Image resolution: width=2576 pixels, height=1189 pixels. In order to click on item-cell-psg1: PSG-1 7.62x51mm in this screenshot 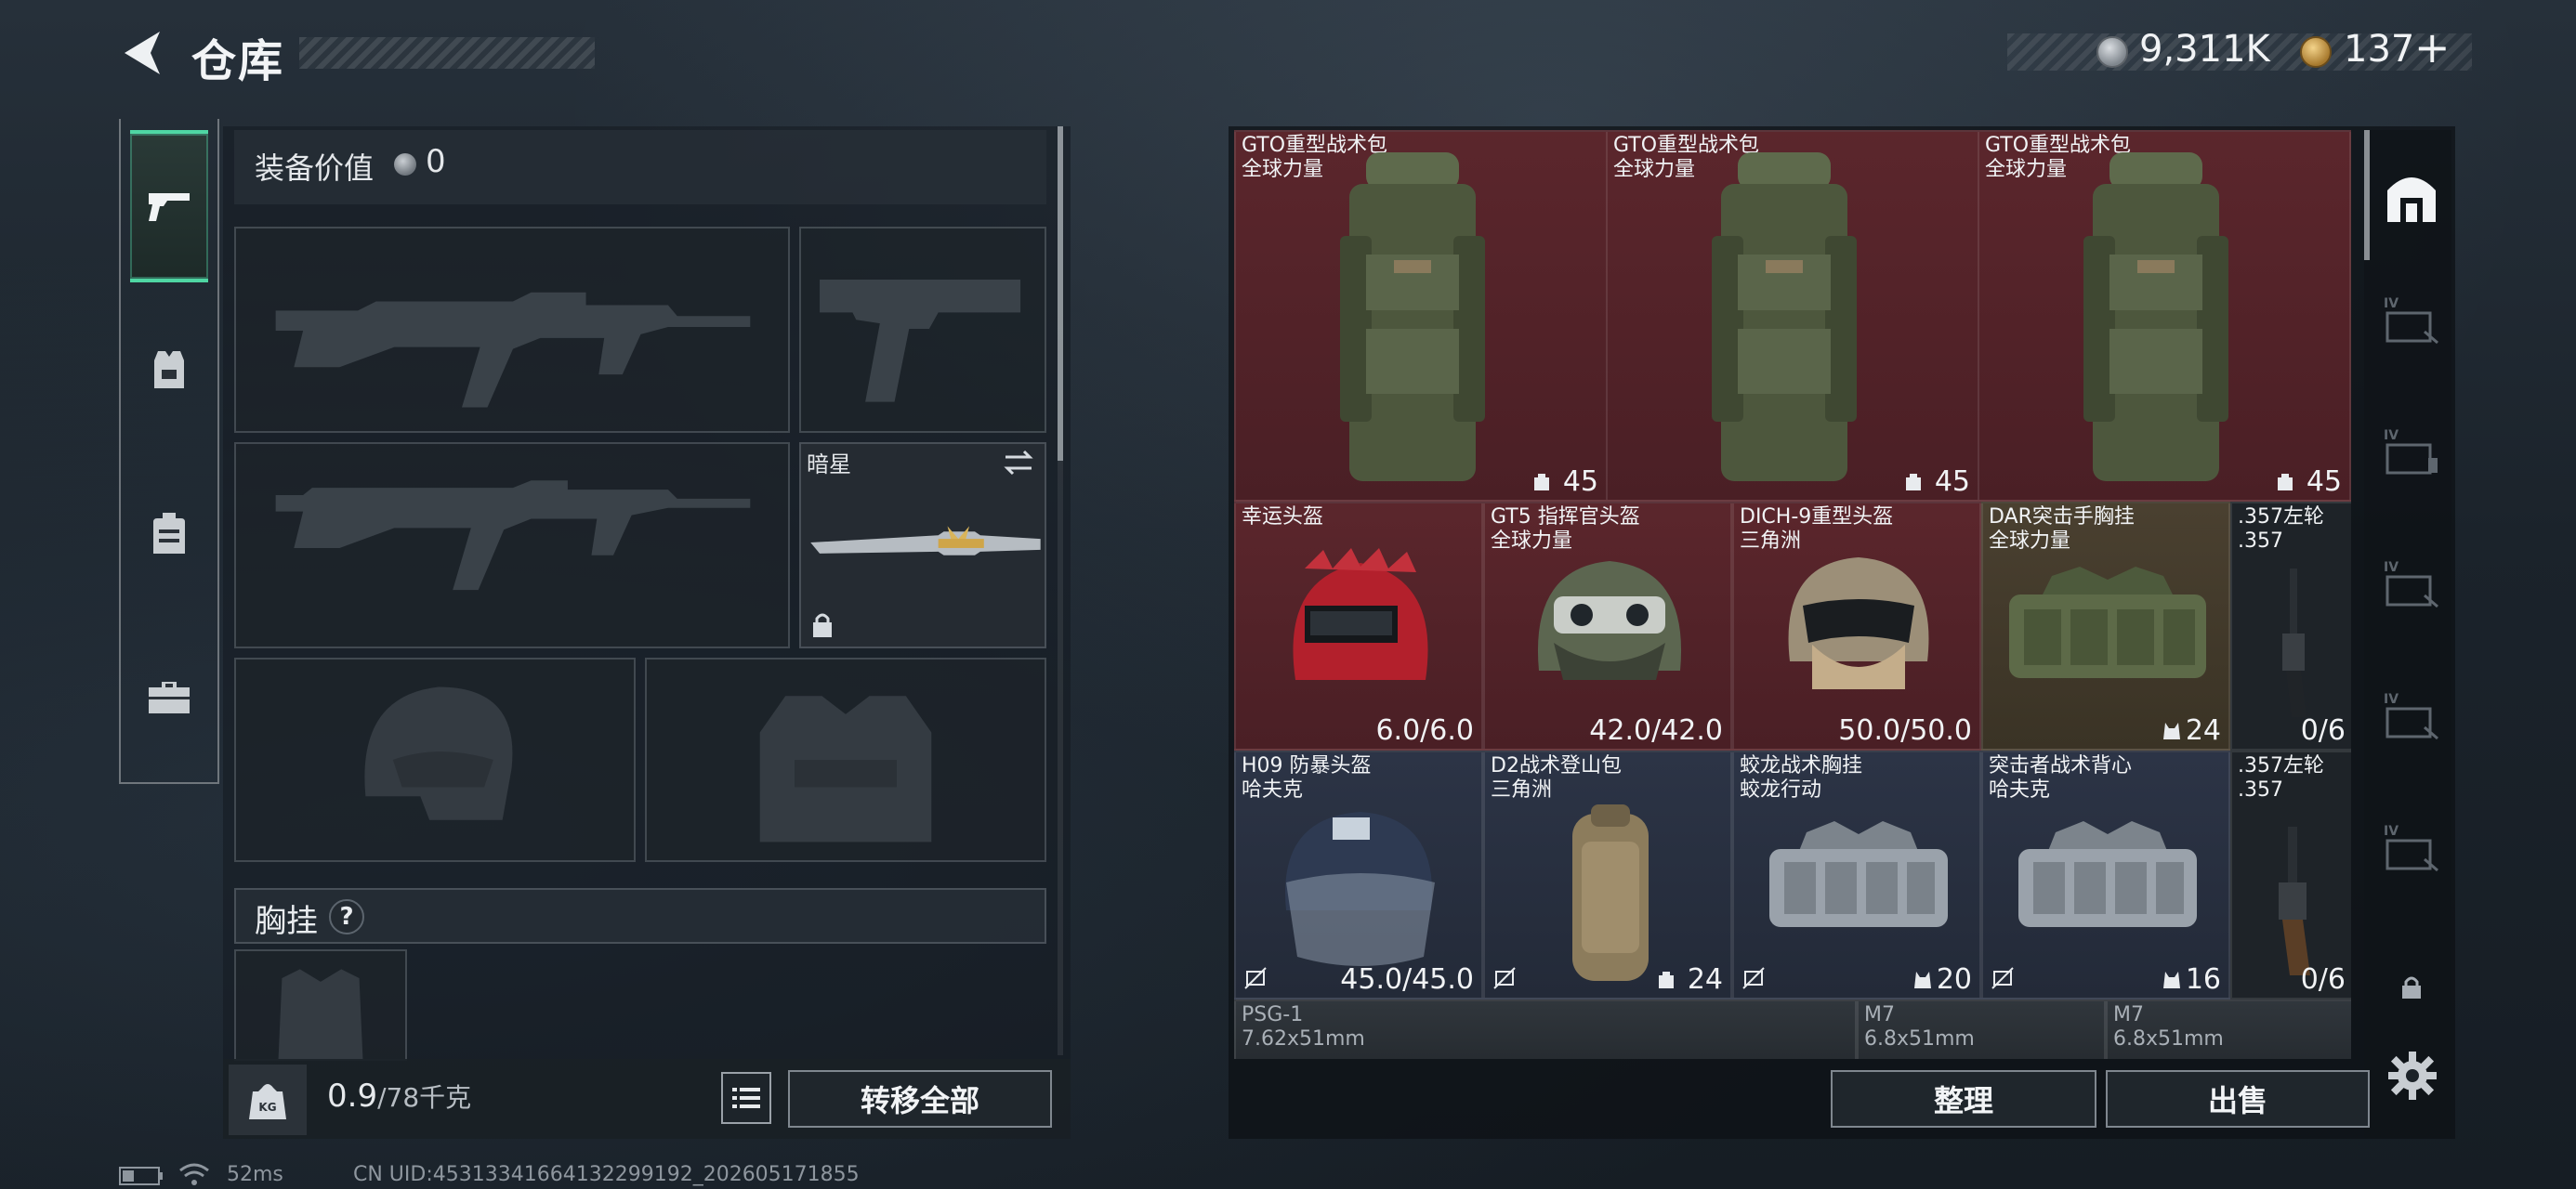, I will do `click(1545, 1029)`.